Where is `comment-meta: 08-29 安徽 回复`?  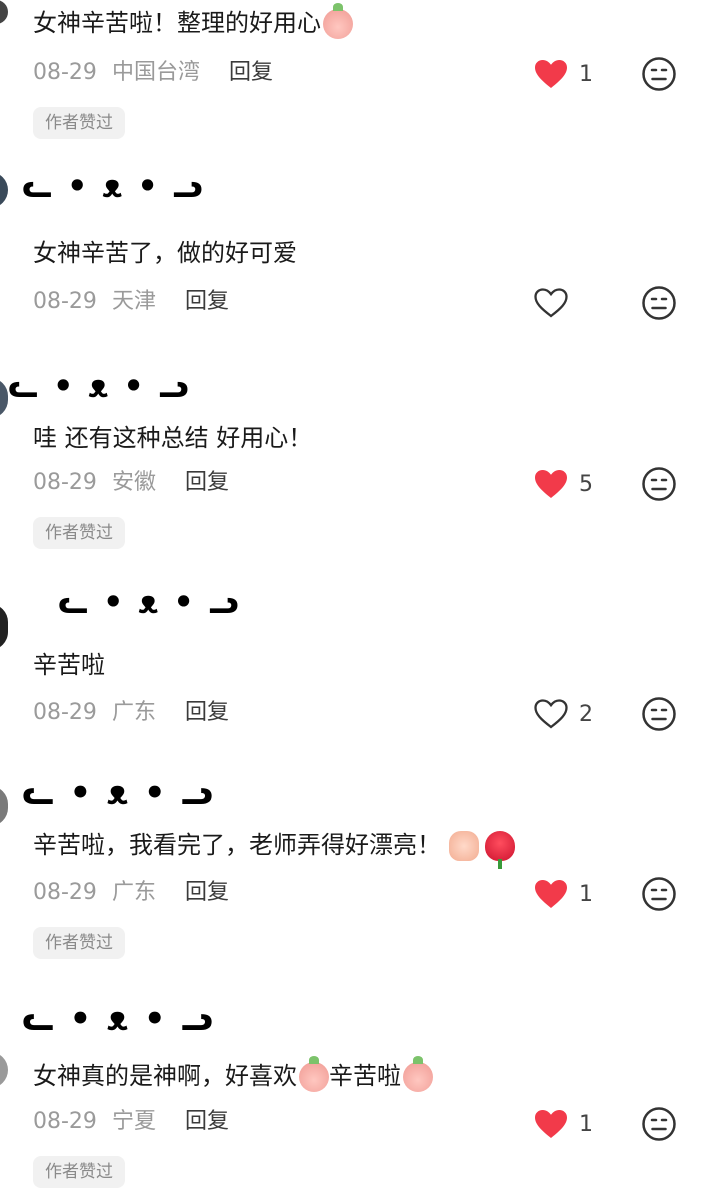
comment-meta: 08-29 安徽 回复 is located at coordinates (131, 483).